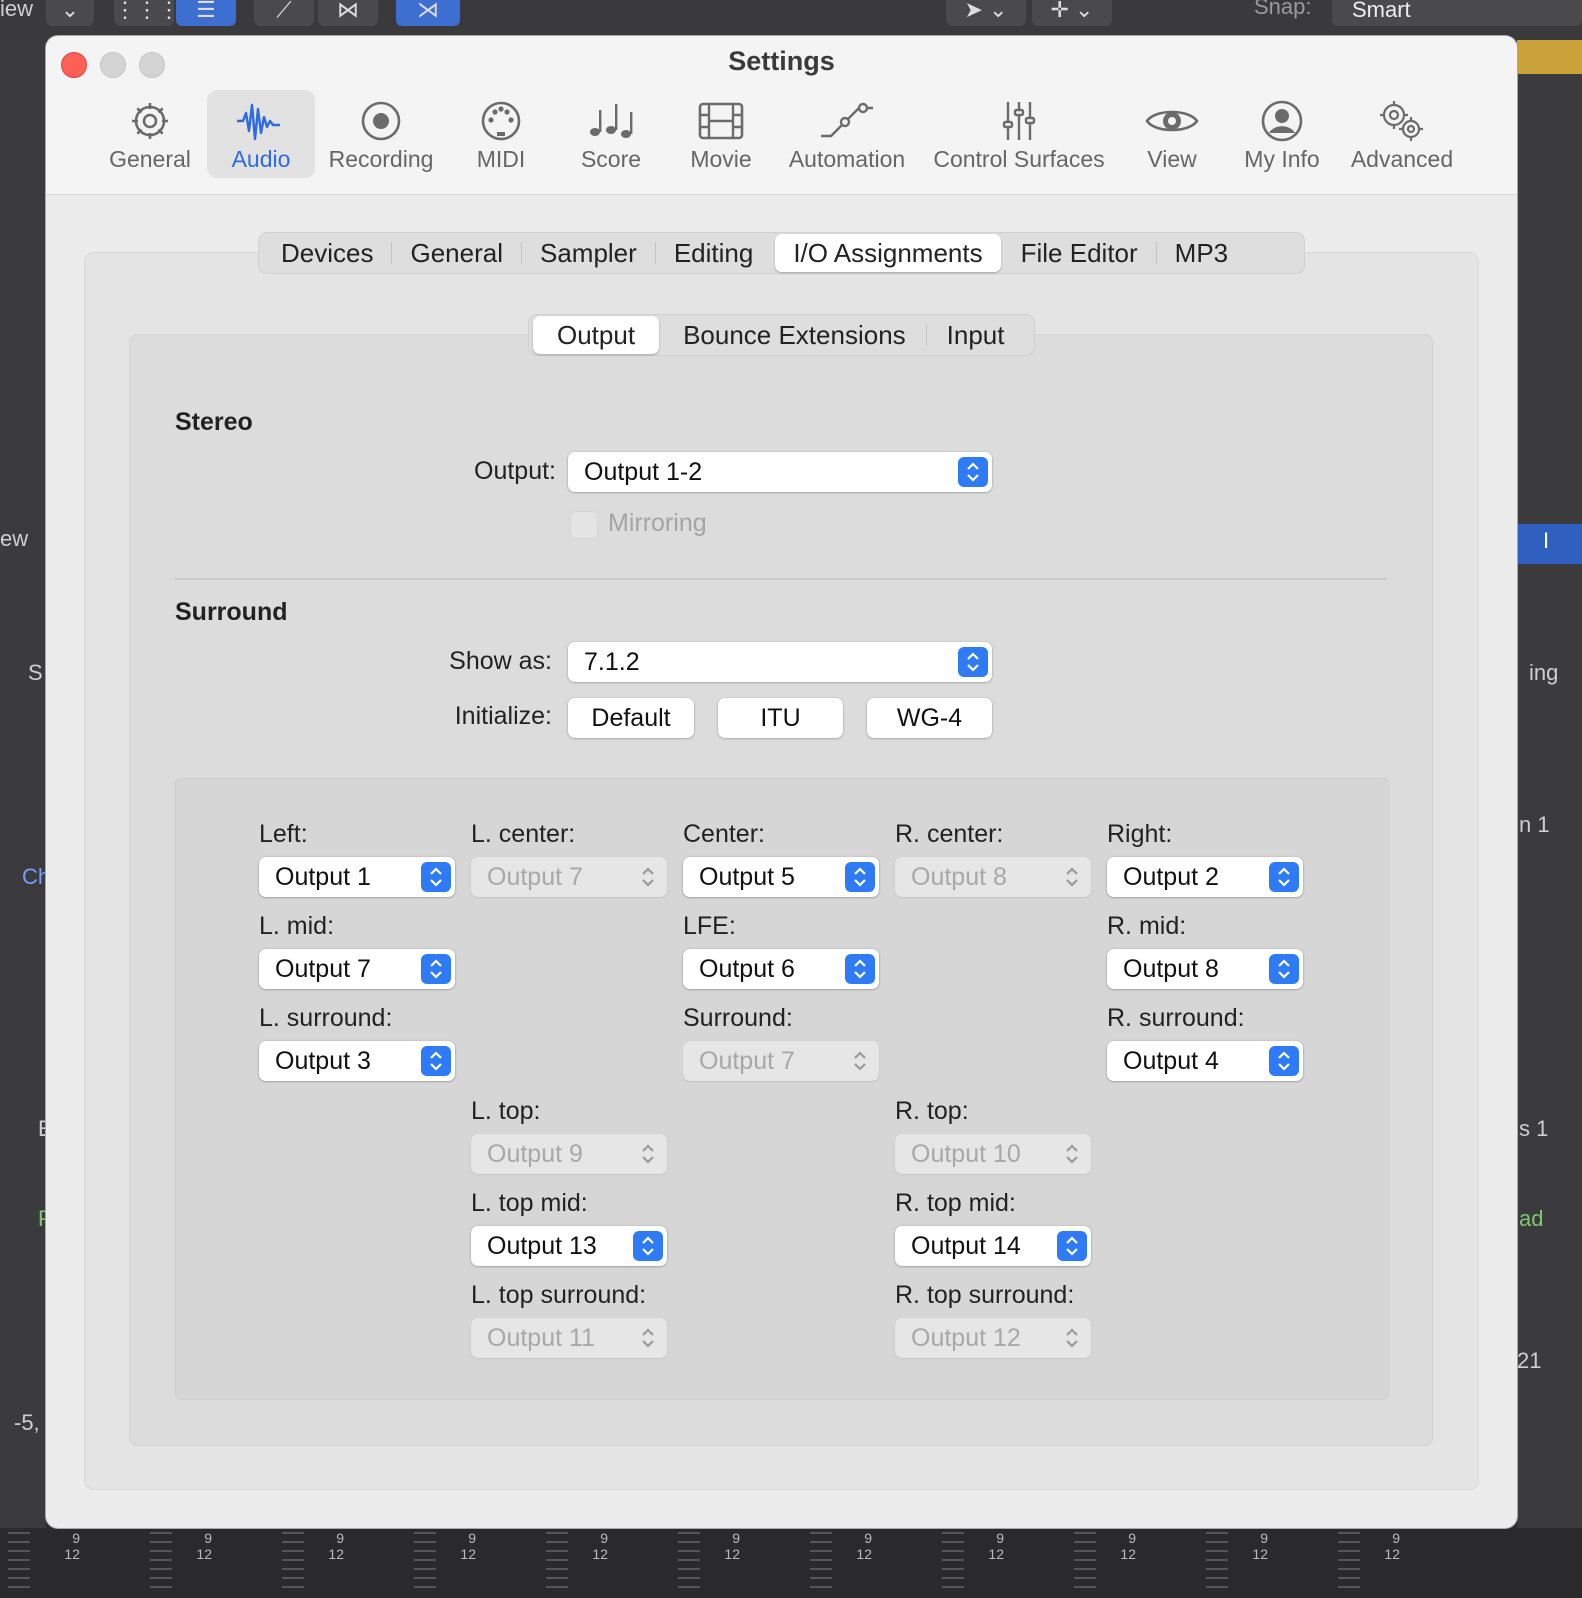 Image resolution: width=1582 pixels, height=1598 pixels. What do you see at coordinates (738, 1018) in the screenshot?
I see `surround-label: Surround:` at bounding box center [738, 1018].